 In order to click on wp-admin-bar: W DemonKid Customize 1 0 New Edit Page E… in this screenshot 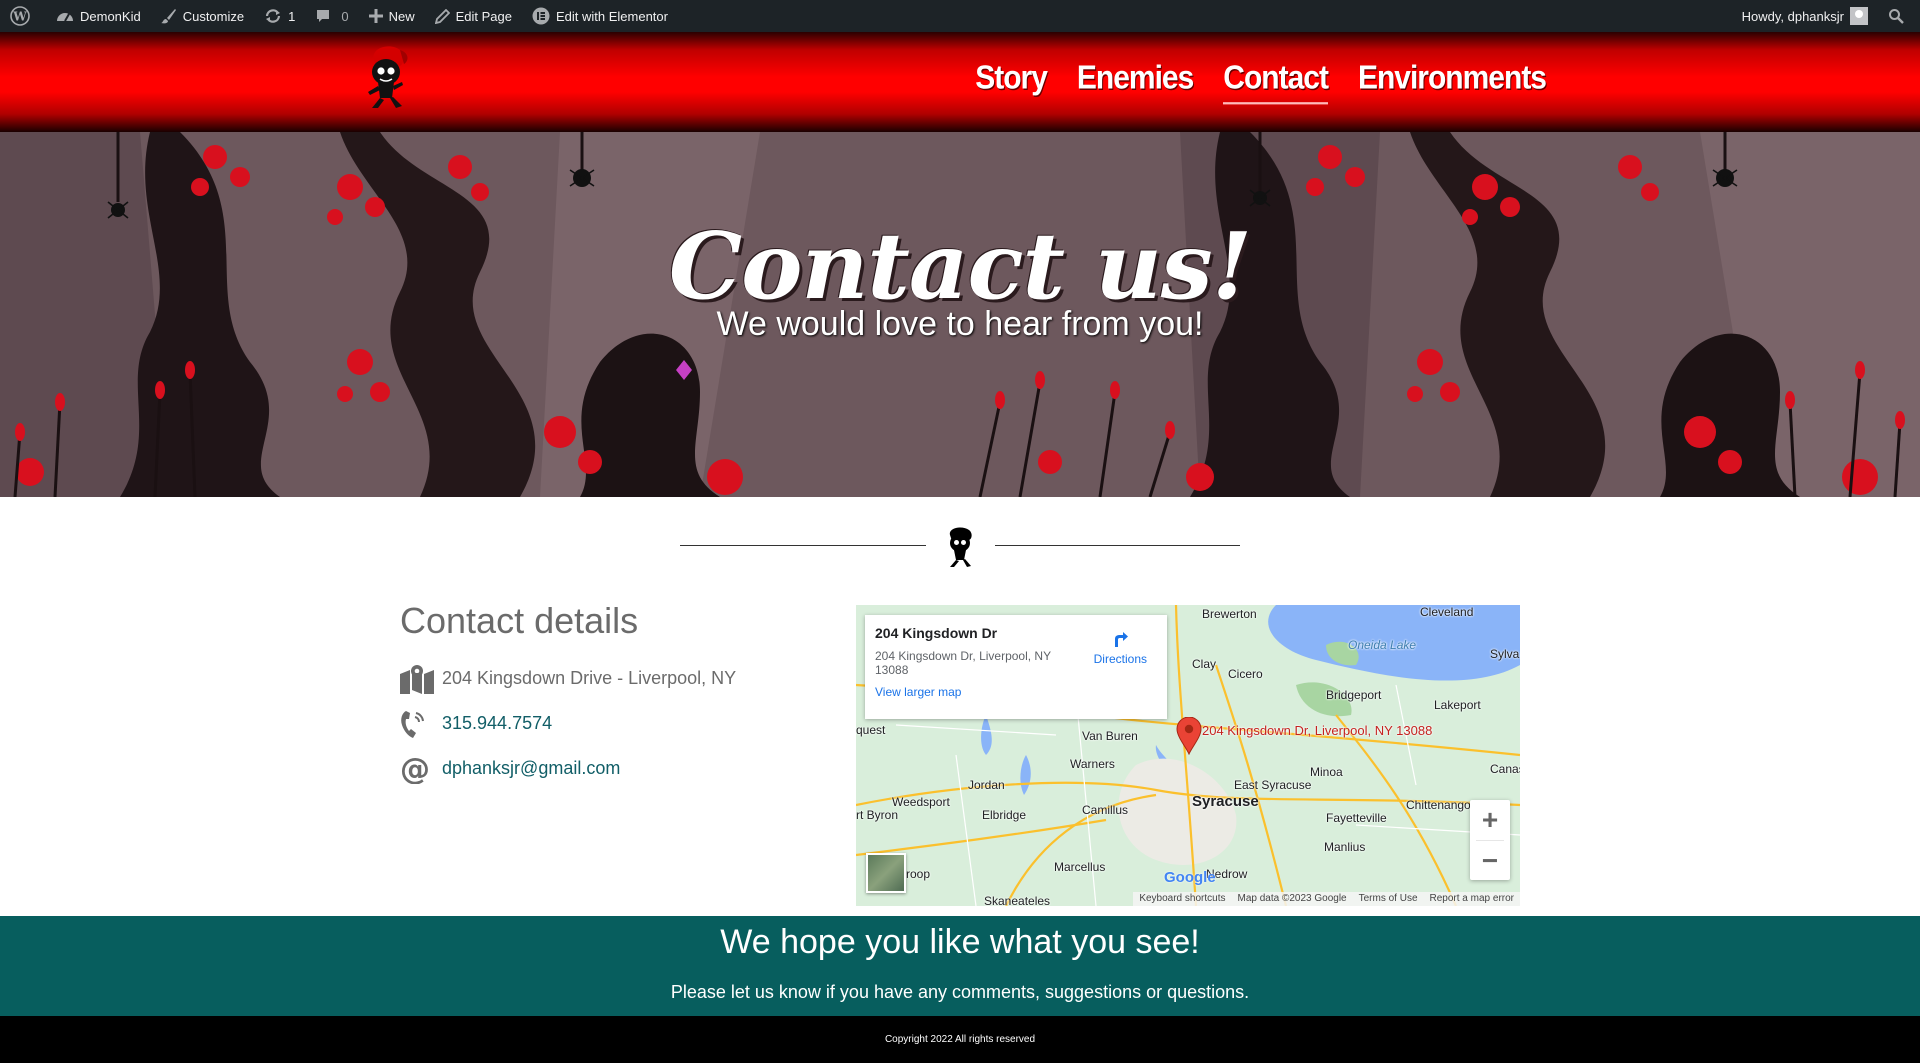, I will do `click(960, 16)`.